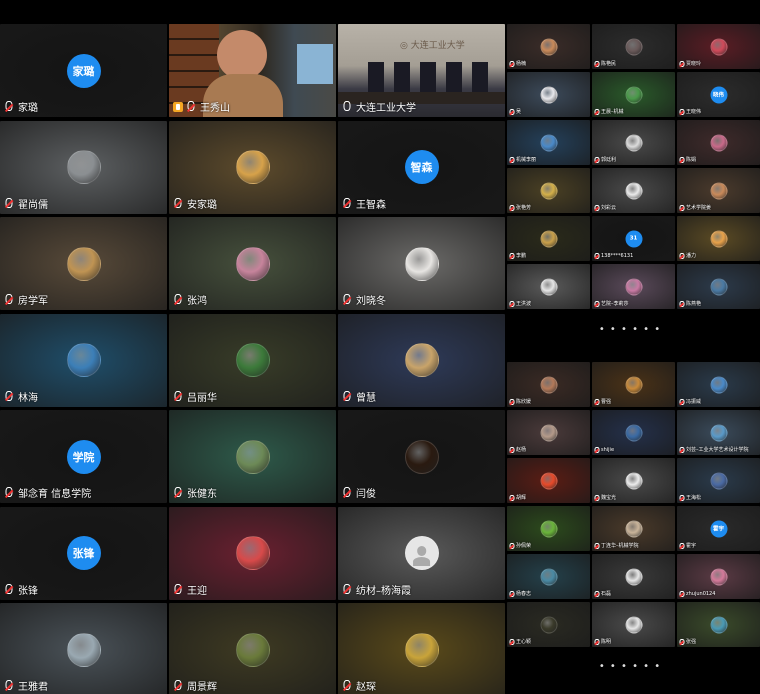  What do you see at coordinates (691, 256) in the screenshot?
I see `participant-name: 潘力` at bounding box center [691, 256].